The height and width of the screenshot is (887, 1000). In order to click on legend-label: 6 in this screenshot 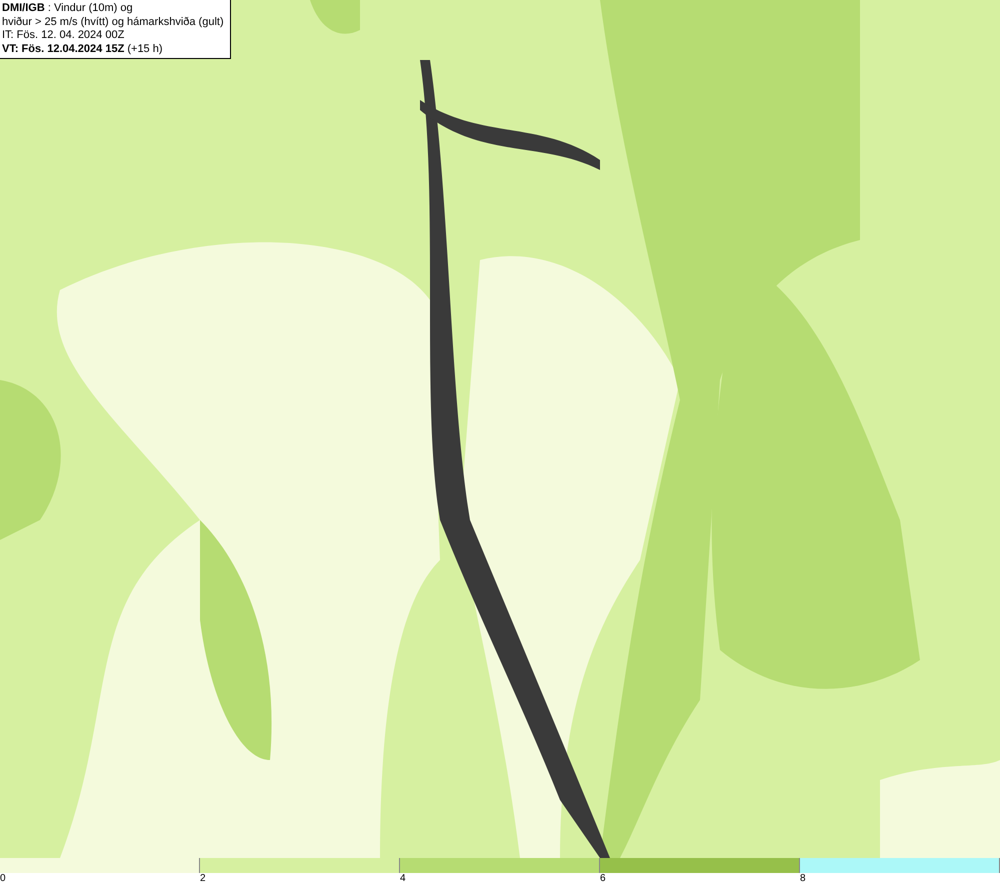, I will do `click(603, 879)`.